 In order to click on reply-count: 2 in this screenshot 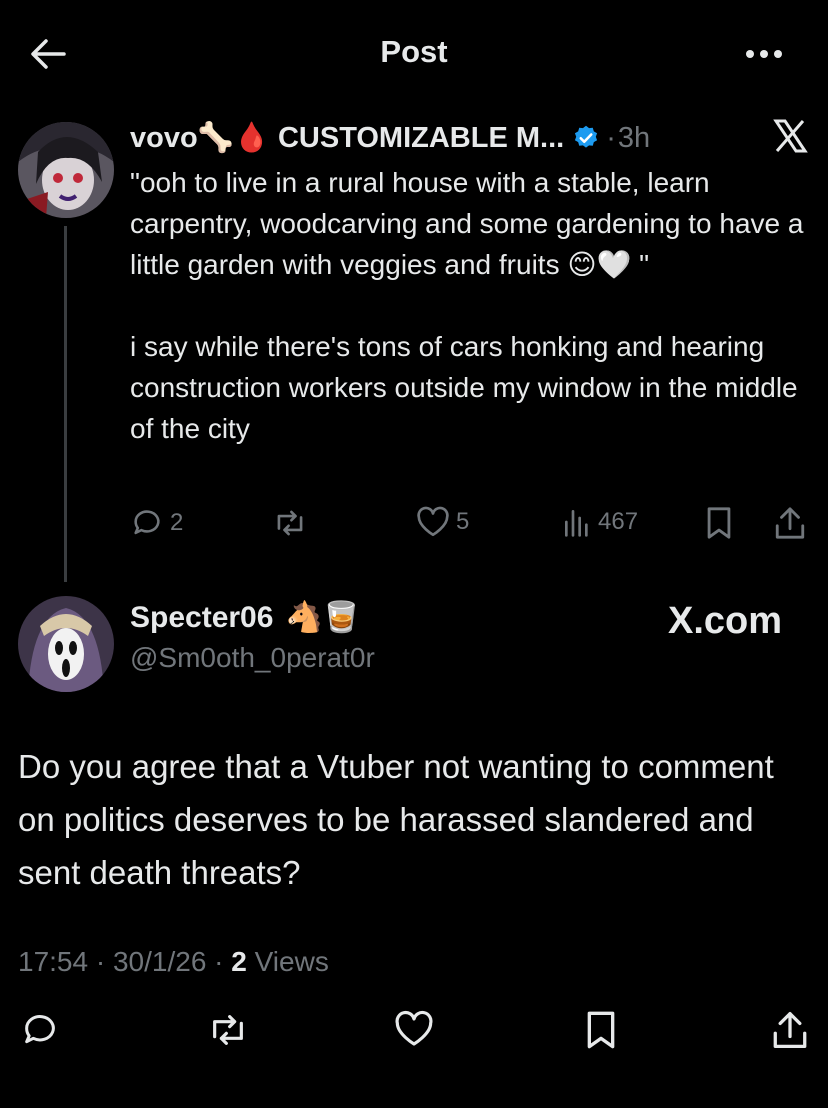, I will do `click(177, 522)`.